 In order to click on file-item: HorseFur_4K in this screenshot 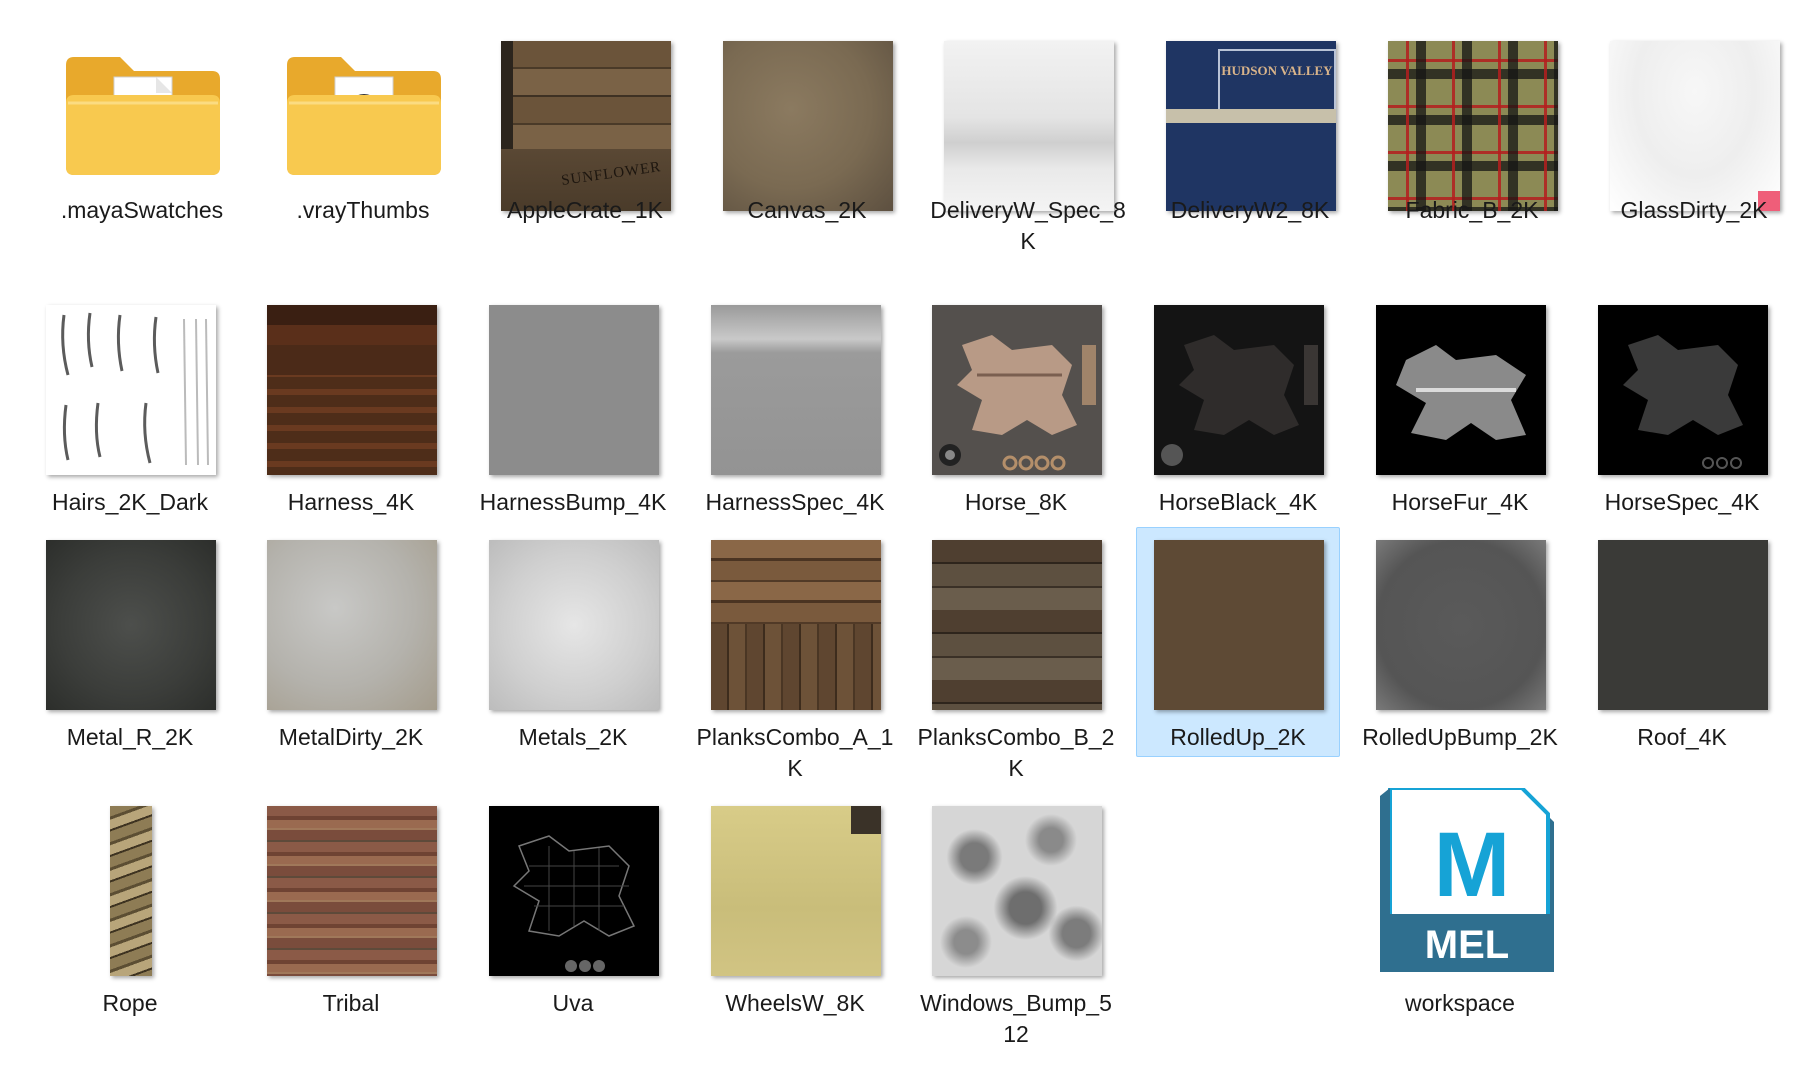, I will do `click(1460, 407)`.